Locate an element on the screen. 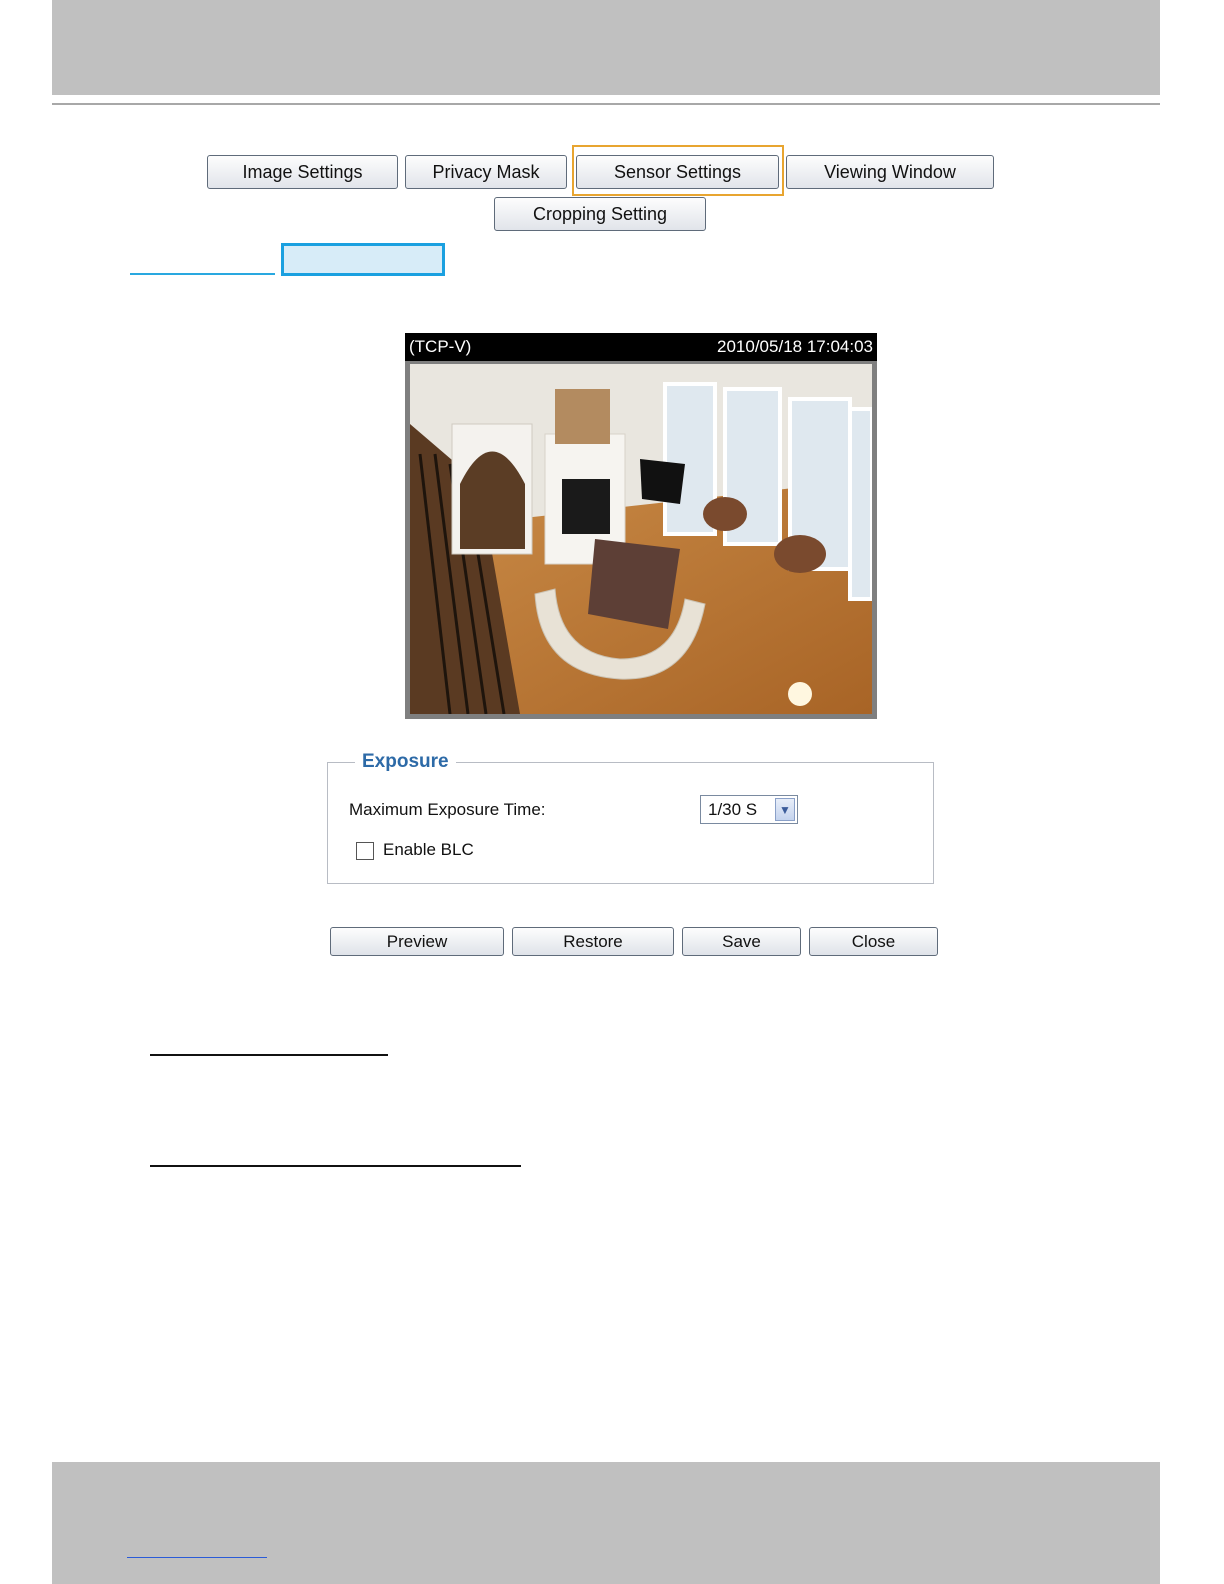 The height and width of the screenshot is (1584, 1224). chevron-down-icon: ▼ is located at coordinates (785, 809).